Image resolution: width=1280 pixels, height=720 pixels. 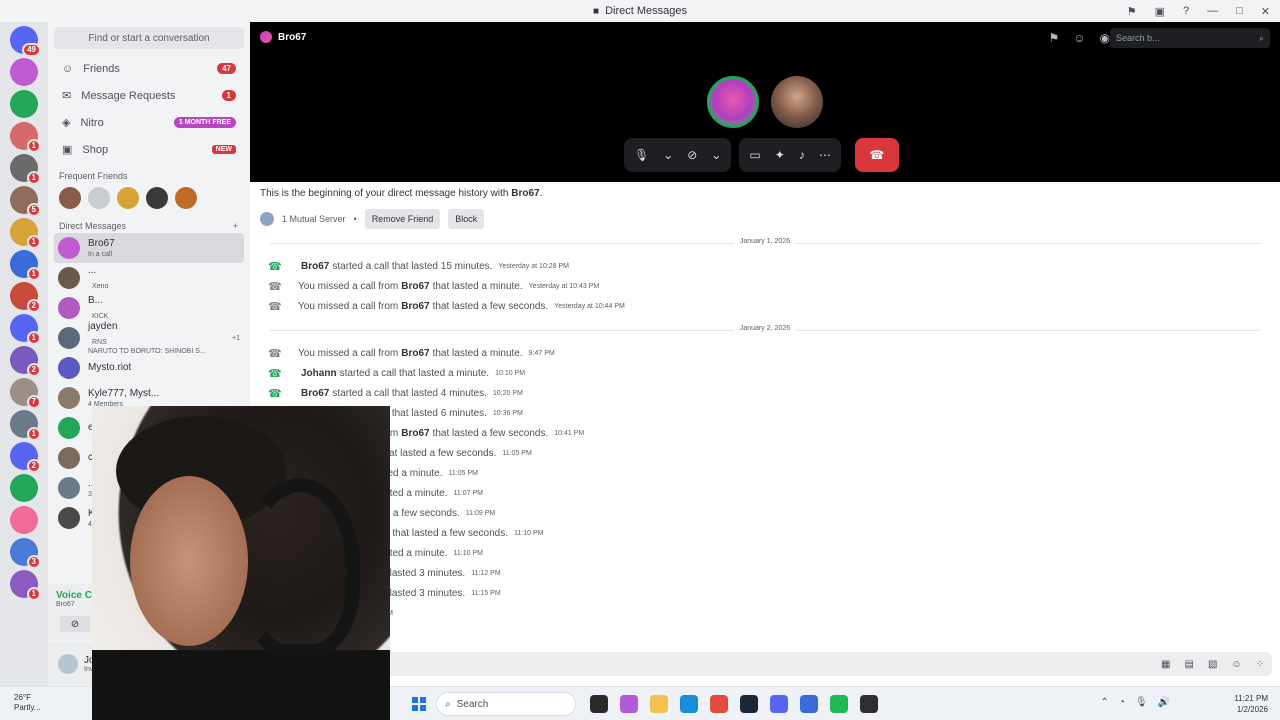 I want to click on obs-icon, so click(x=869, y=704).